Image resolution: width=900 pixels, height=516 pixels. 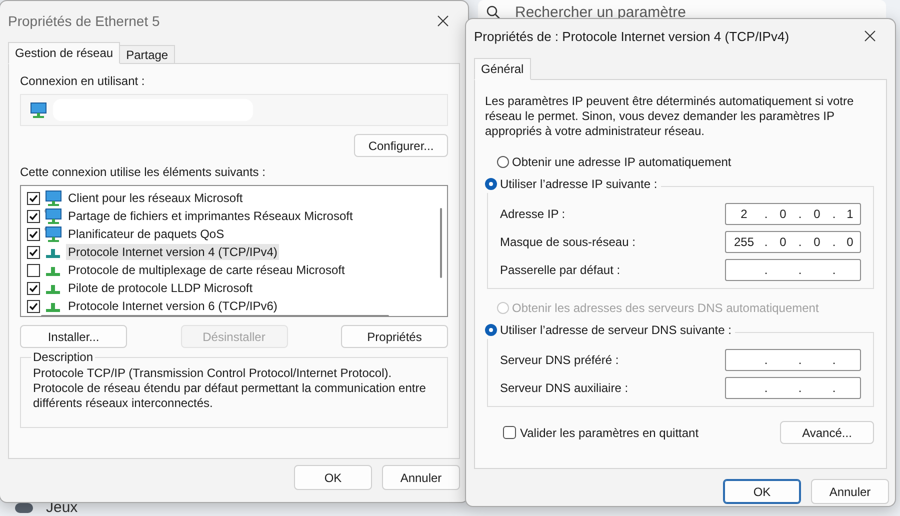 What do you see at coordinates (609, 433) in the screenshot?
I see `checkbox-label: Valider les paramètres en quittant` at bounding box center [609, 433].